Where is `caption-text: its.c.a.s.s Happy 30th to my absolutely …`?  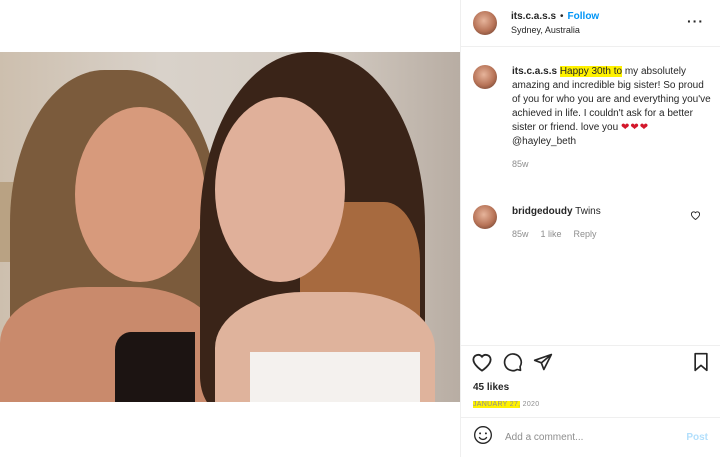
caption-text: its.c.a.s.s Happy 30th to my absolutely … is located at coordinates (612, 107).